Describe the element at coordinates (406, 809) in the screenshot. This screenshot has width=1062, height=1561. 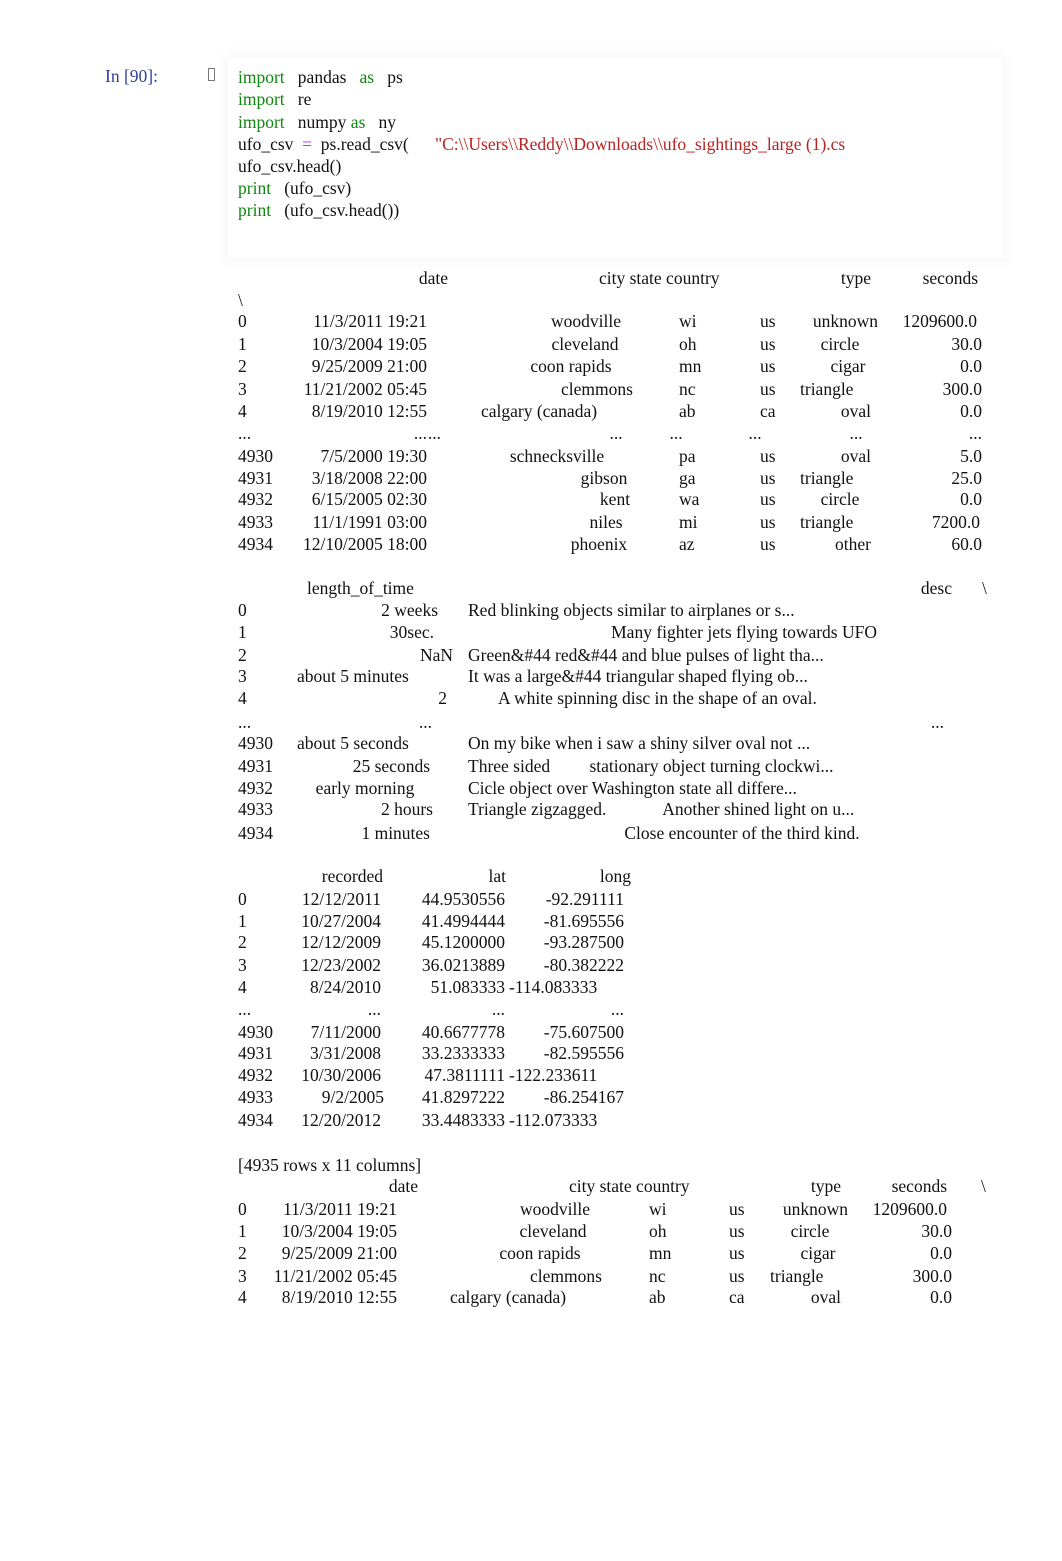
I see `cell-length-of-time: 2 hours` at that location.